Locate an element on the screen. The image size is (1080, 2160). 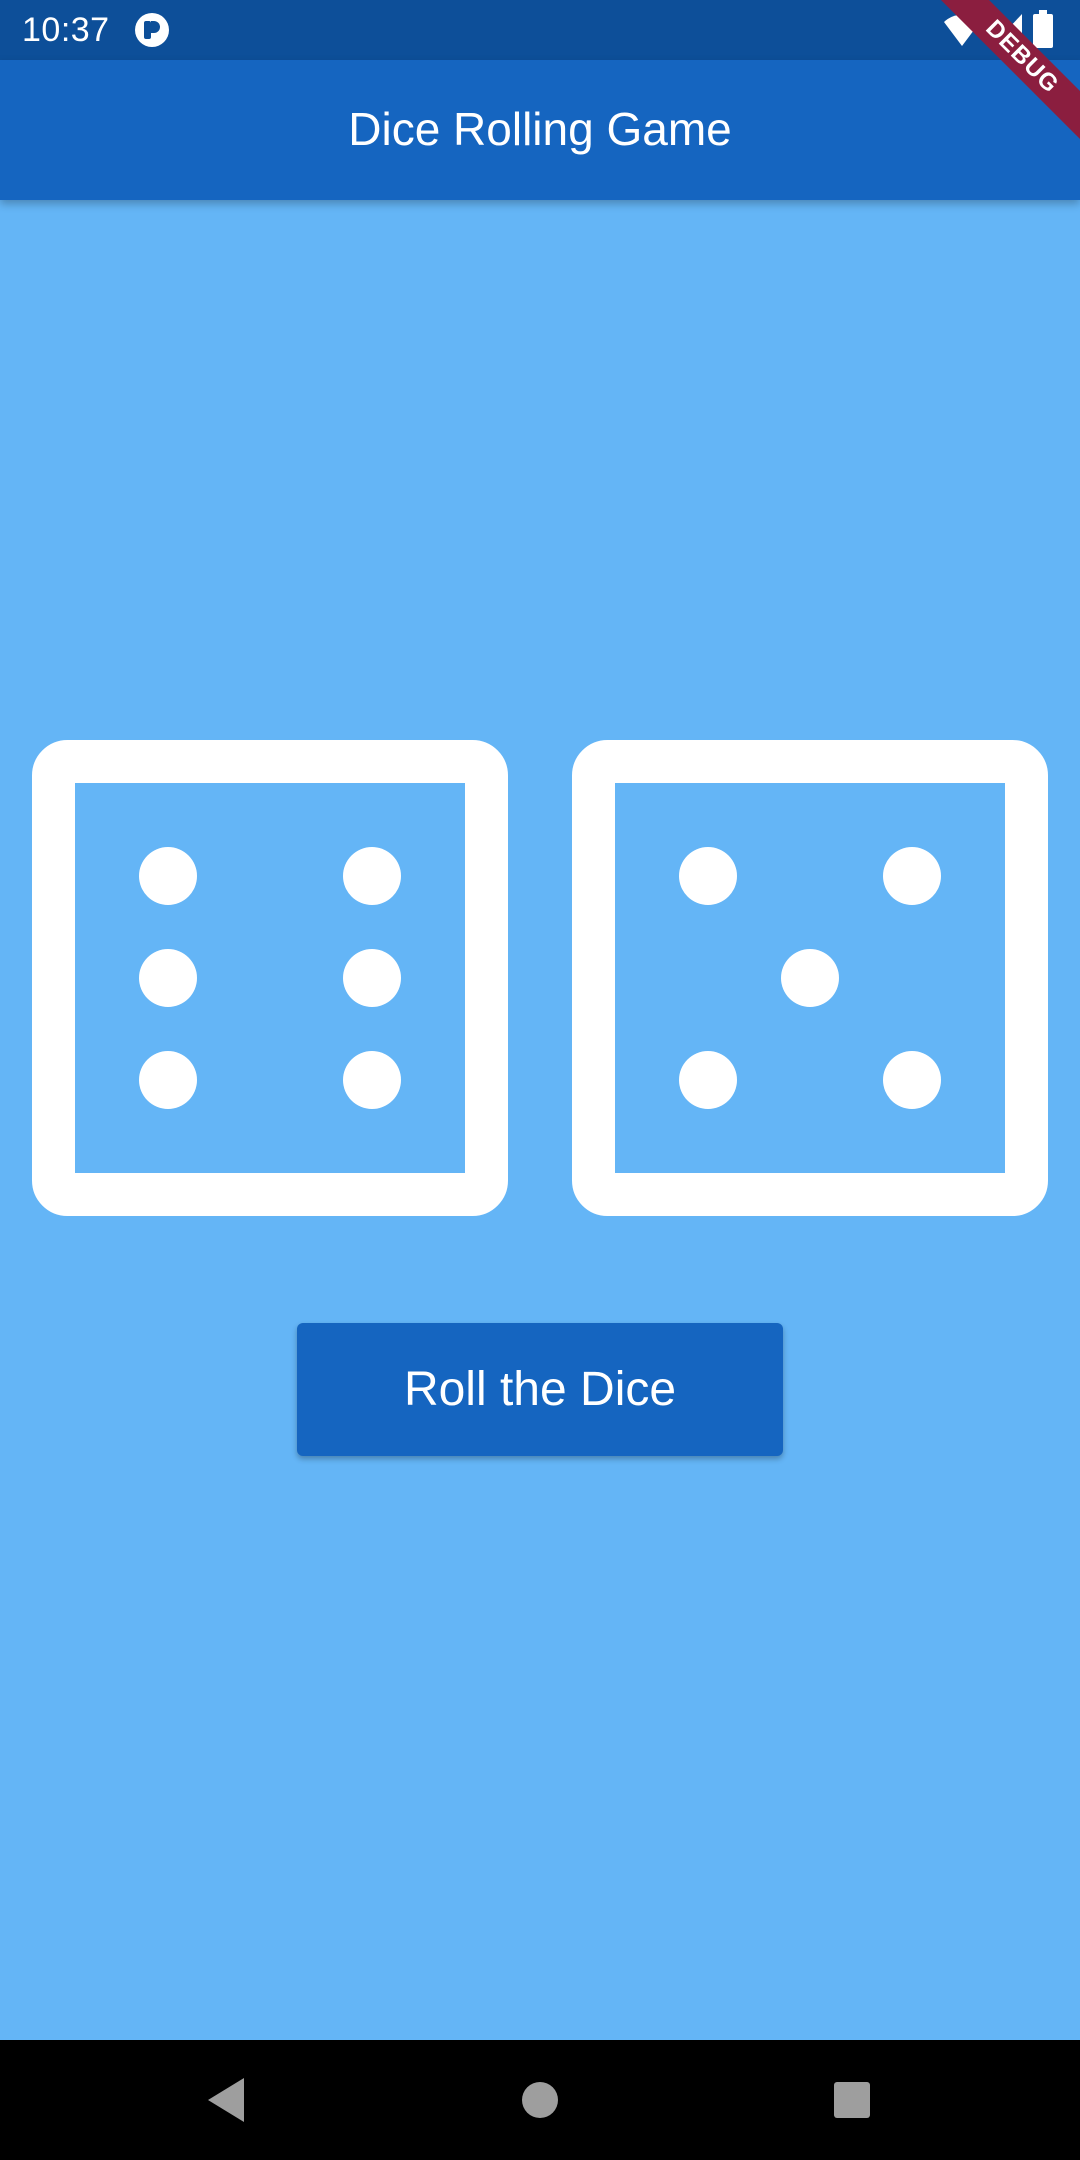
cell-signal-icon is located at coordinates (1006, 31).